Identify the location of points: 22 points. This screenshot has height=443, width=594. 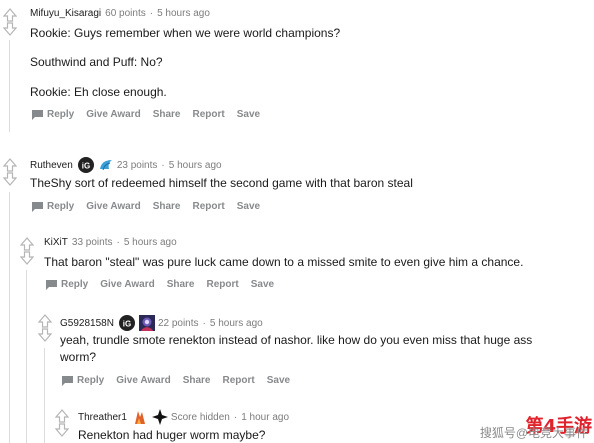
(178, 323).